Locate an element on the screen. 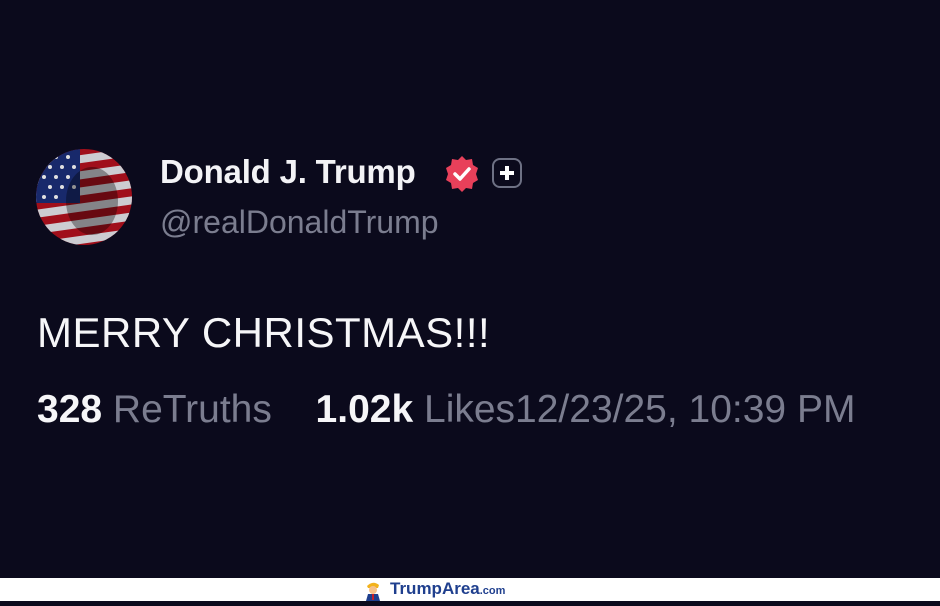 The width and height of the screenshot is (940, 606). post-text: MERRY CHRISTMAS!!! is located at coordinates (264, 332).